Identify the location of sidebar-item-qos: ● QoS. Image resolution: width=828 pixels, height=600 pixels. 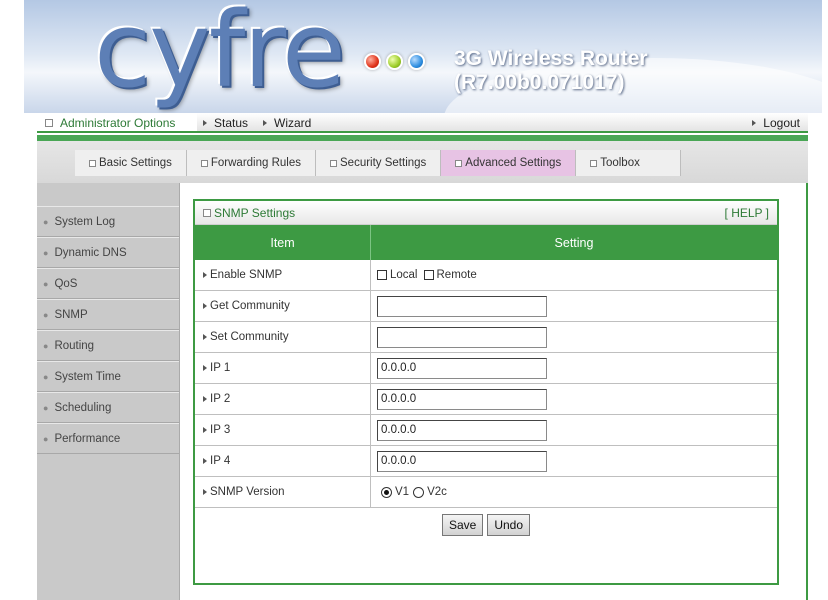
(108, 283).